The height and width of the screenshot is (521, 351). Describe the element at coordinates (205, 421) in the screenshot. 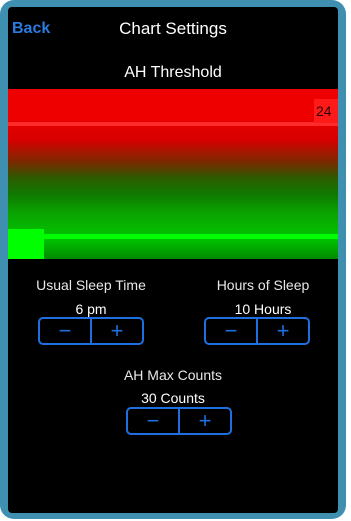

I see `max-counts-increment-button: +` at that location.